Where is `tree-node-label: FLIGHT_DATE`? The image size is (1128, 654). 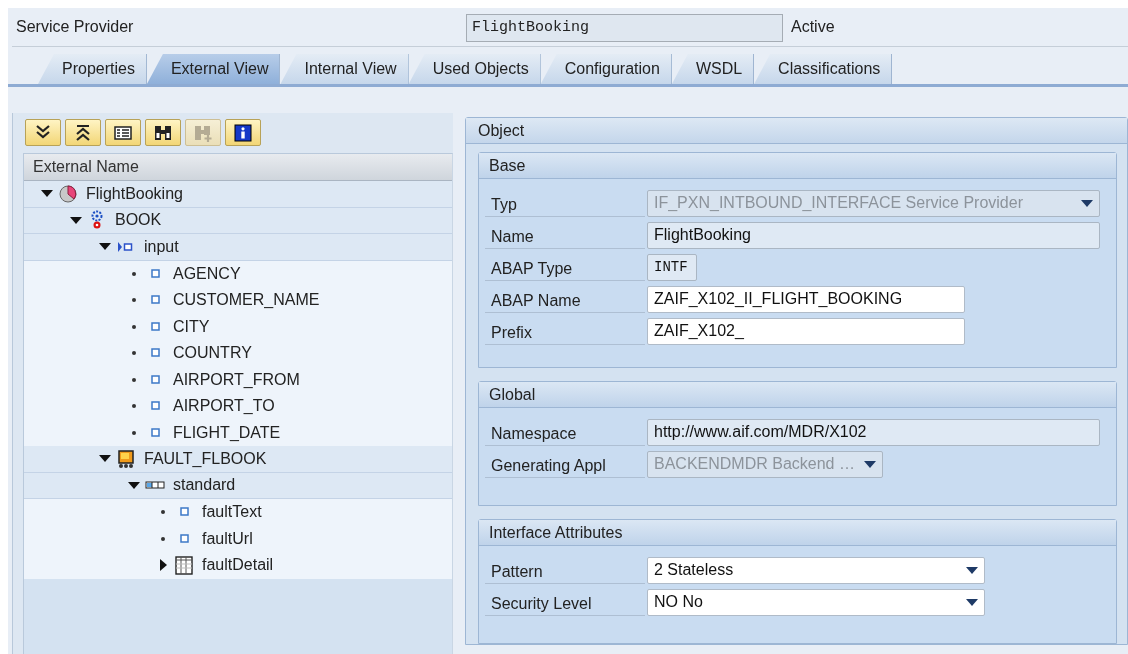
tree-node-label: FLIGHT_DATE is located at coordinates (227, 432).